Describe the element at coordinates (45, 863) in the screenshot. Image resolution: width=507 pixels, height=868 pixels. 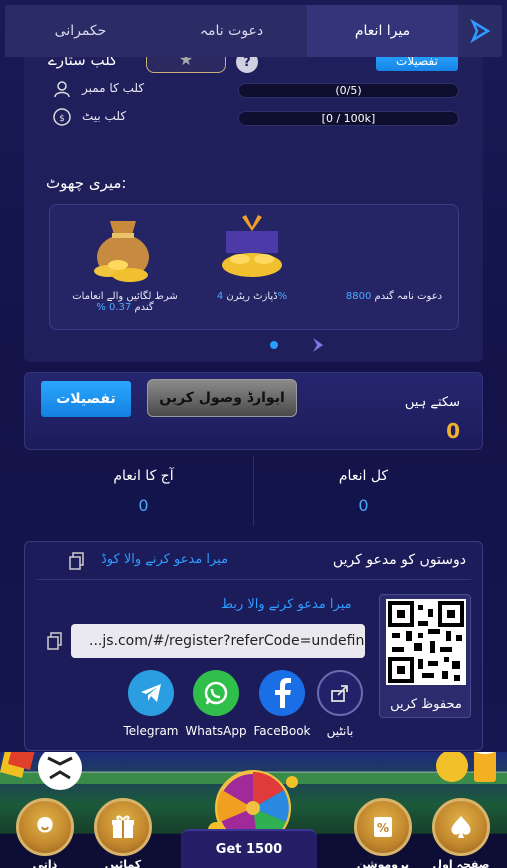
I see `nav-mine-label: ذاتی` at that location.